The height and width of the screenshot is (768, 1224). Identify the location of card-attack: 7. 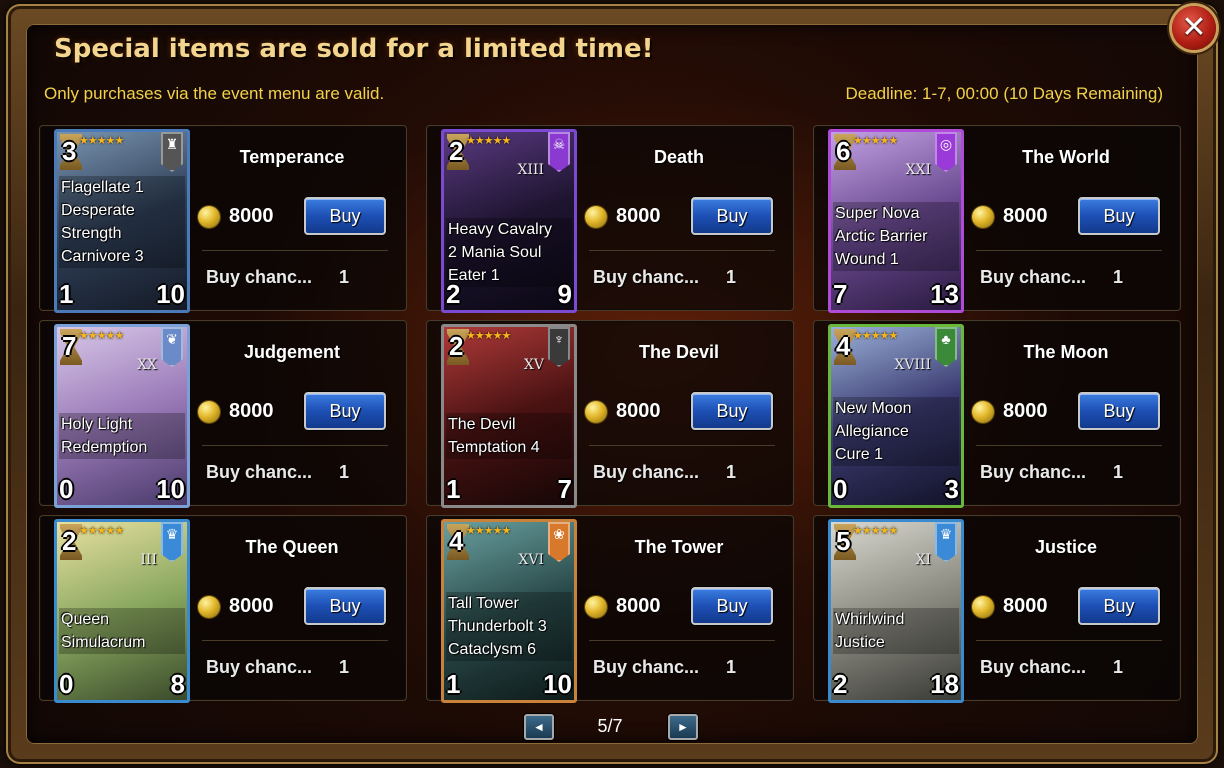
(840, 294).